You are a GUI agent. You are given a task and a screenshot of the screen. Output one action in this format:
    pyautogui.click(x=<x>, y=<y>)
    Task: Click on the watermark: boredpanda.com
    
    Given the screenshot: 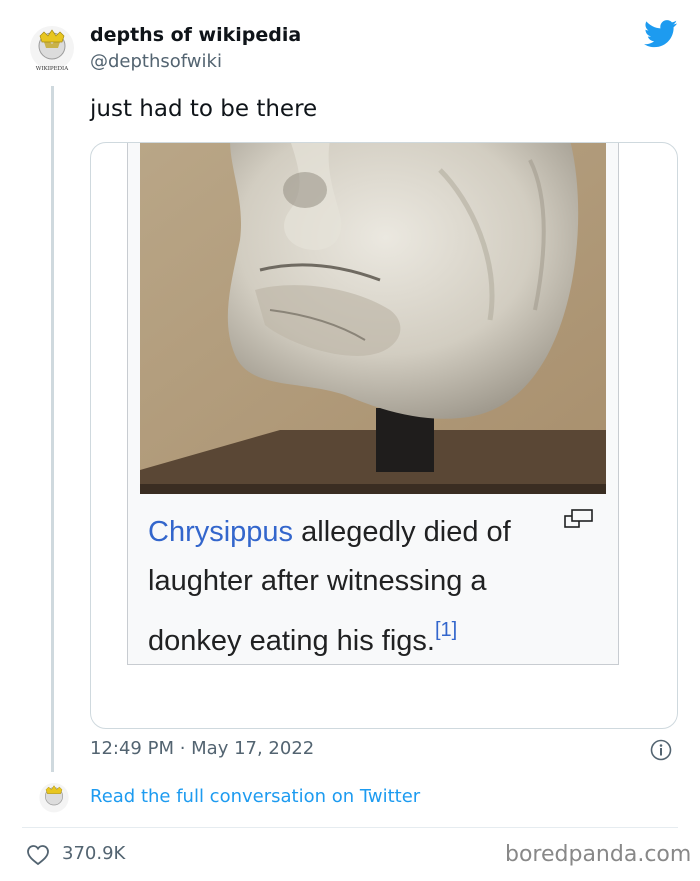 What is the action you would take?
    pyautogui.click(x=598, y=854)
    